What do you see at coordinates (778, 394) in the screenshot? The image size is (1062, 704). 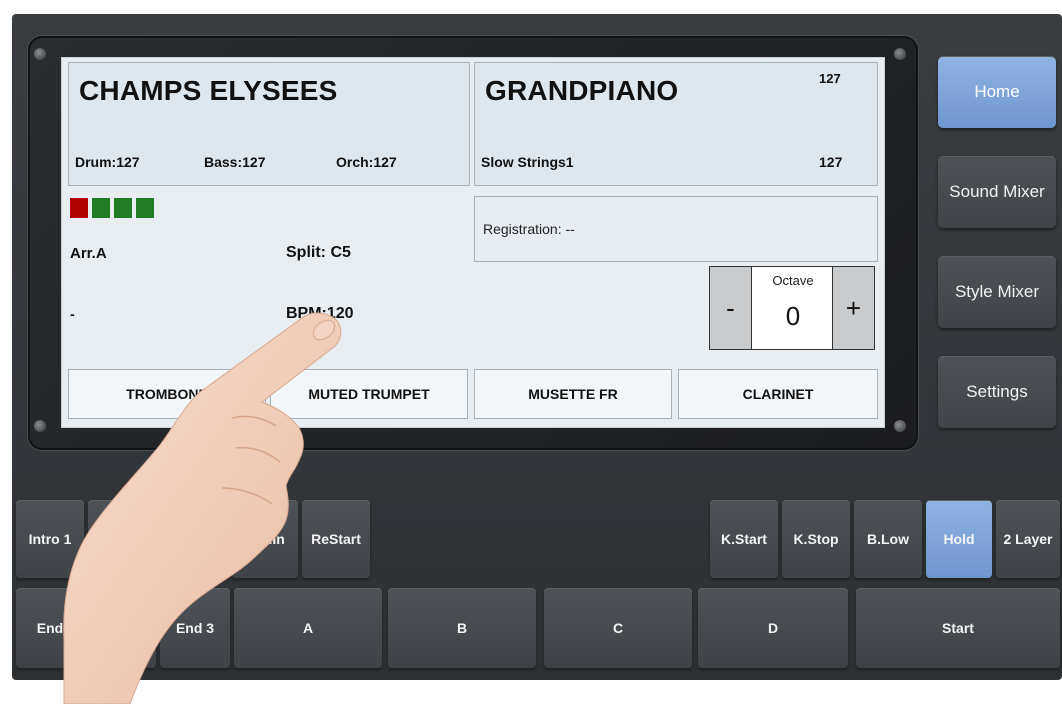 I see `voice-button-4: CLARINET` at bounding box center [778, 394].